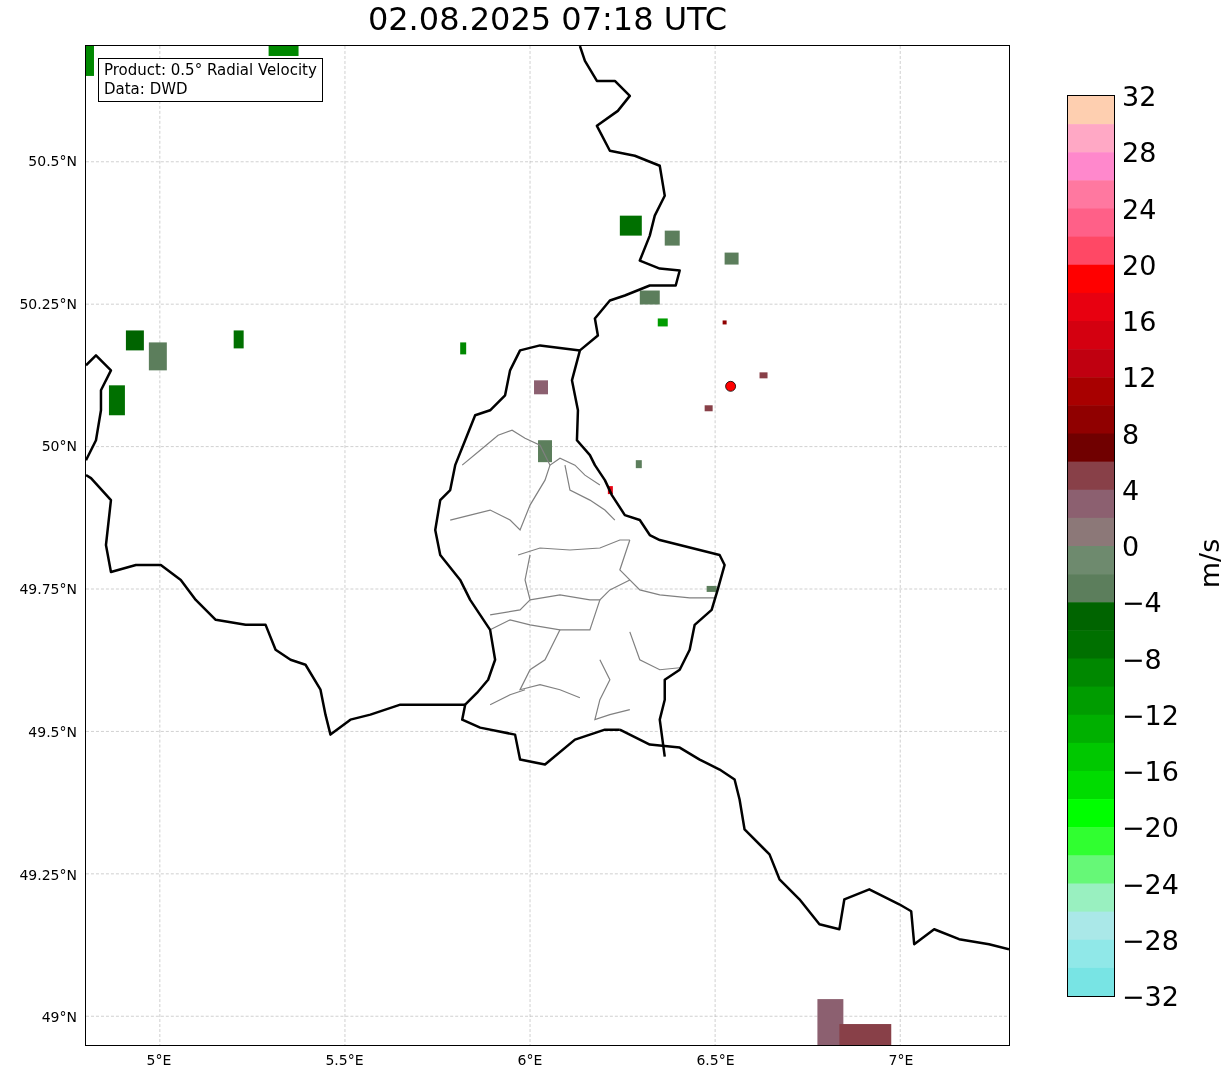 This screenshot has height=1081, width=1225. I want to click on latitude-label: 49.75°N, so click(48, 589).